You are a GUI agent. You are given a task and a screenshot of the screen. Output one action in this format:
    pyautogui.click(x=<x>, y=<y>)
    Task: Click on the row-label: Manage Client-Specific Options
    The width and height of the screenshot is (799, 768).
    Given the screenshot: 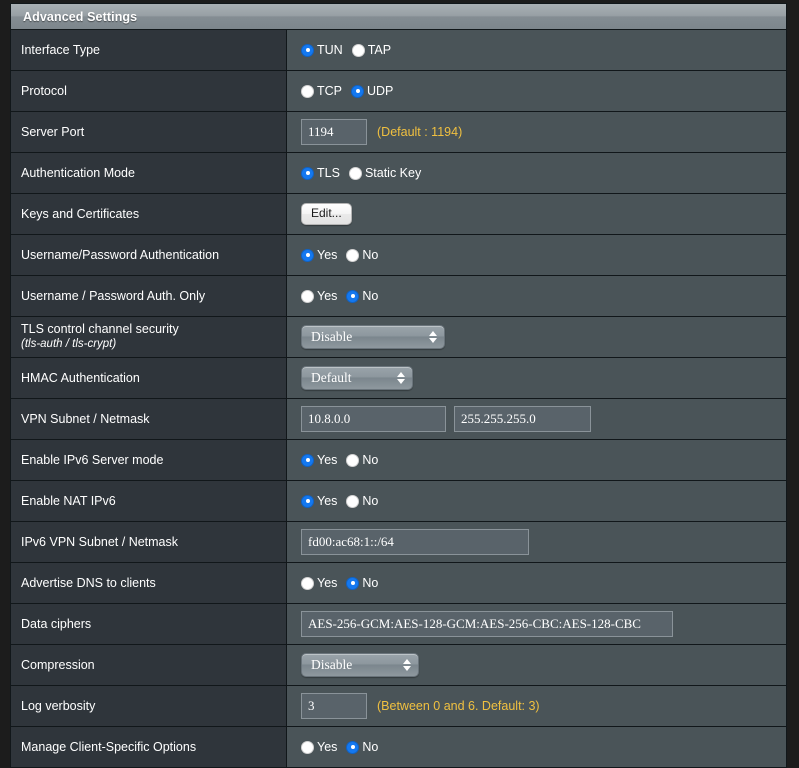 What is the action you would take?
    pyautogui.click(x=109, y=746)
    